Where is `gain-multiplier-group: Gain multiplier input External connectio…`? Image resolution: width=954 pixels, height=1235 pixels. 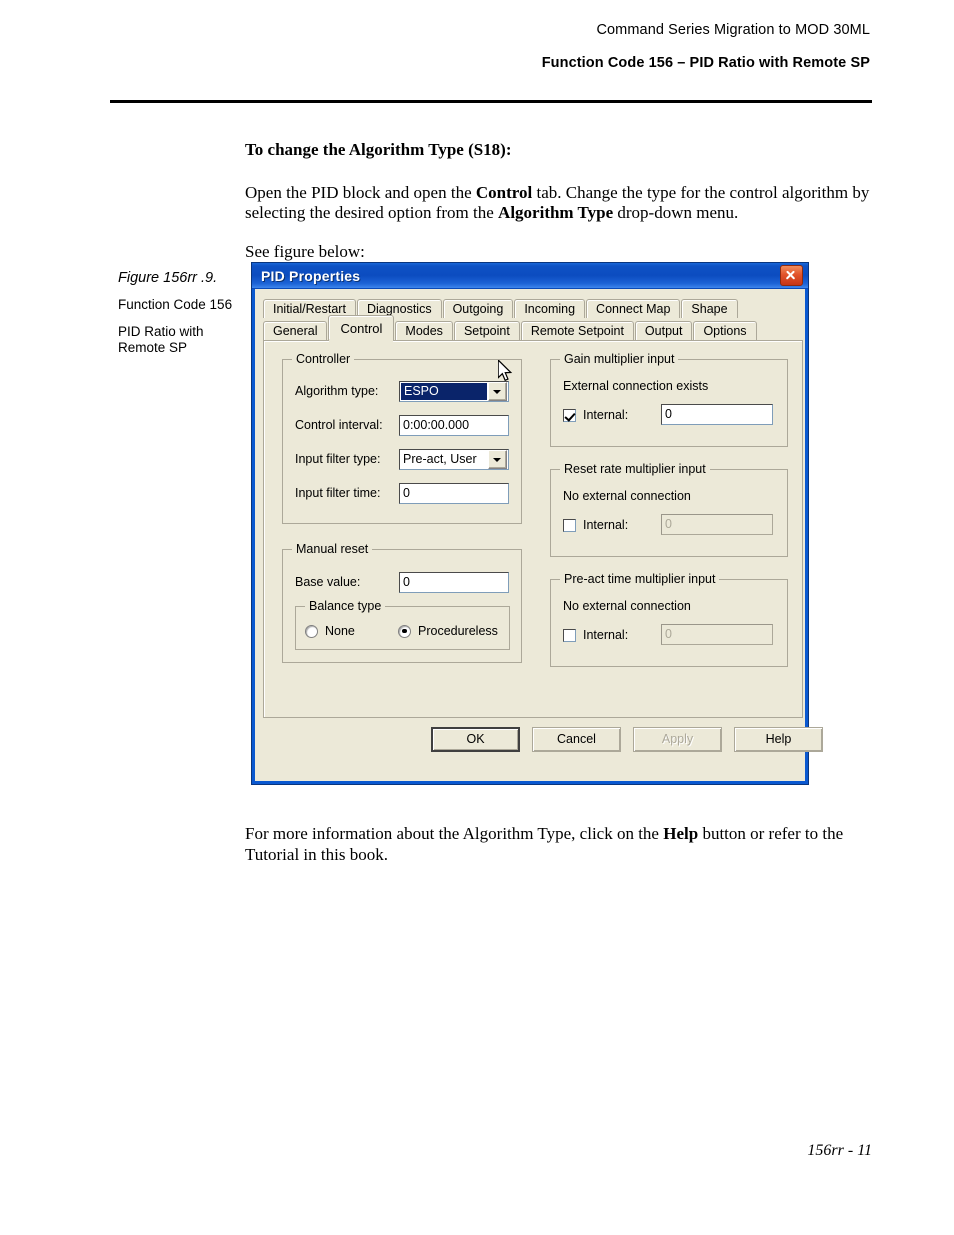
gain-multiplier-group: Gain multiplier input External connectio… is located at coordinates (669, 399).